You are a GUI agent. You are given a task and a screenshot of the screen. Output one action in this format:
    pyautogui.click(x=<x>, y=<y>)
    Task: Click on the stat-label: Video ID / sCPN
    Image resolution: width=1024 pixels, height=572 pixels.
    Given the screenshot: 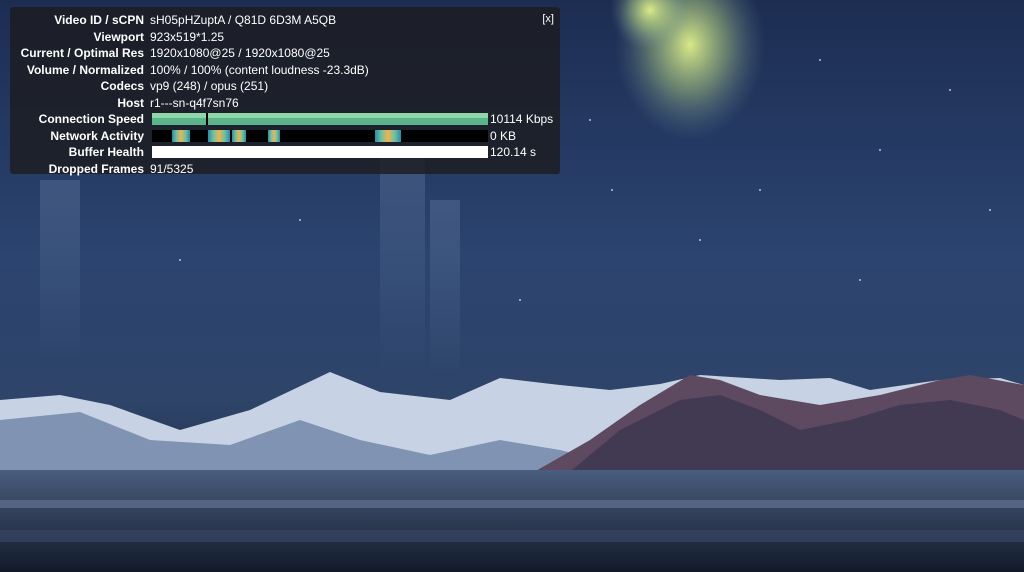 What is the action you would take?
    pyautogui.click(x=99, y=20)
    